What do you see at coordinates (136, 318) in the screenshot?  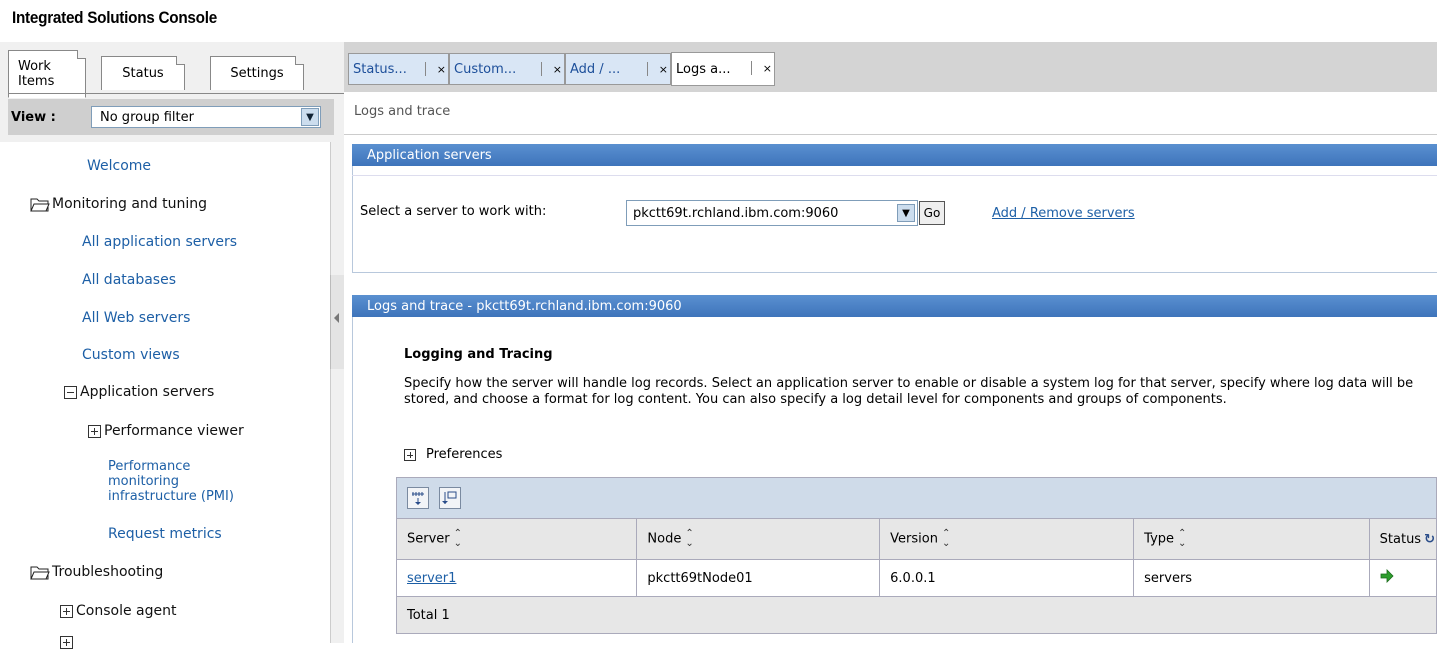 I see `nav-all-web-servers: All Web servers` at bounding box center [136, 318].